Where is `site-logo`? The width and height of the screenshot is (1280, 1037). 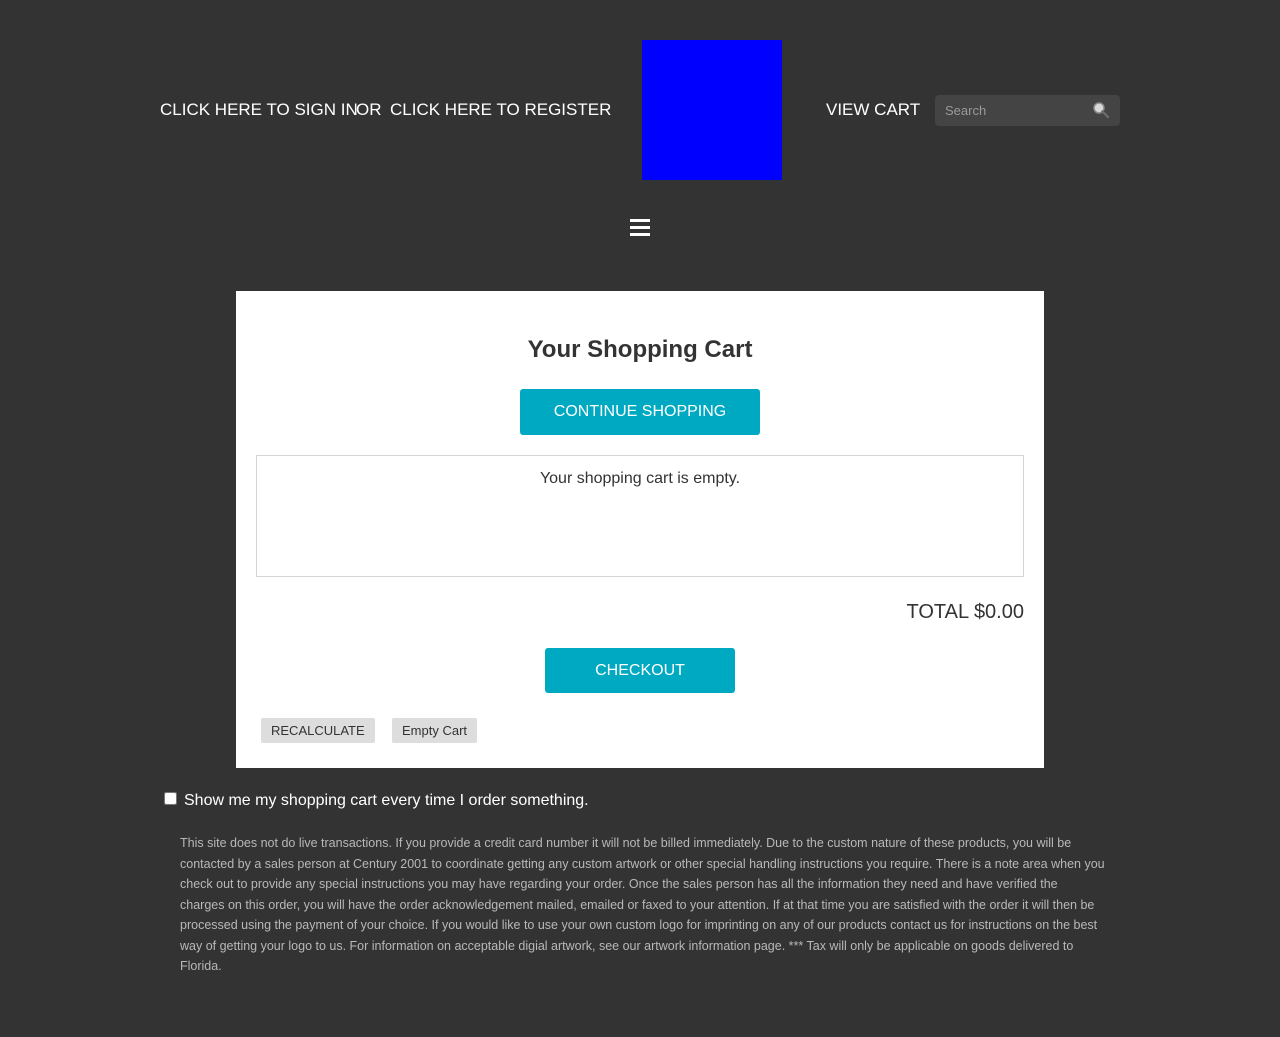
site-logo is located at coordinates (712, 110).